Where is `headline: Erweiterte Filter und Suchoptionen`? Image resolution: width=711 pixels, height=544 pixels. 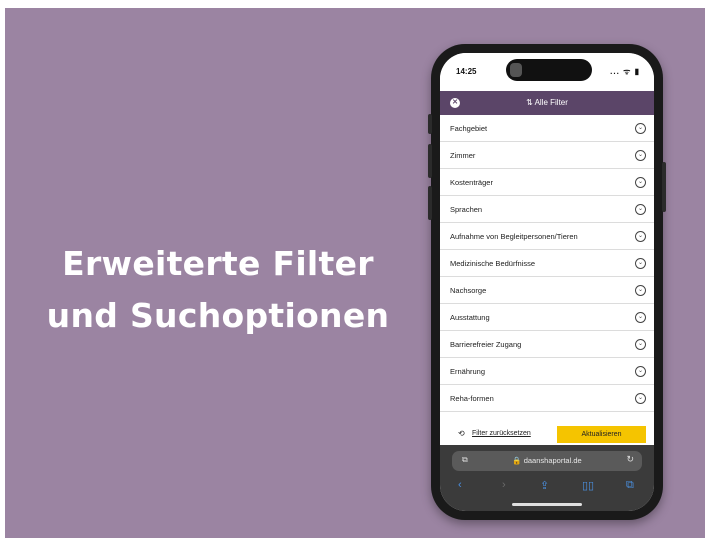
headline: Erweiterte Filter und Suchoptionen is located at coordinates (218, 290).